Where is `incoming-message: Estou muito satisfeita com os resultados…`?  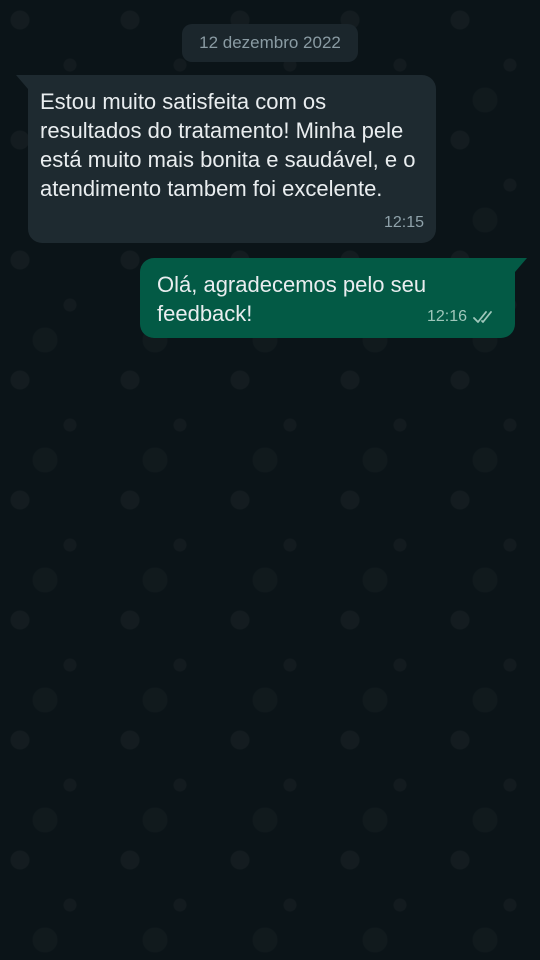
incoming-message: Estou muito satisfeita com os resultados… is located at coordinates (232, 159).